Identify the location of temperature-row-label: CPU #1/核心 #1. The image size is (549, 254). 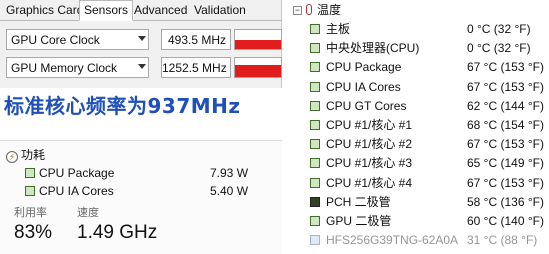
(369, 125).